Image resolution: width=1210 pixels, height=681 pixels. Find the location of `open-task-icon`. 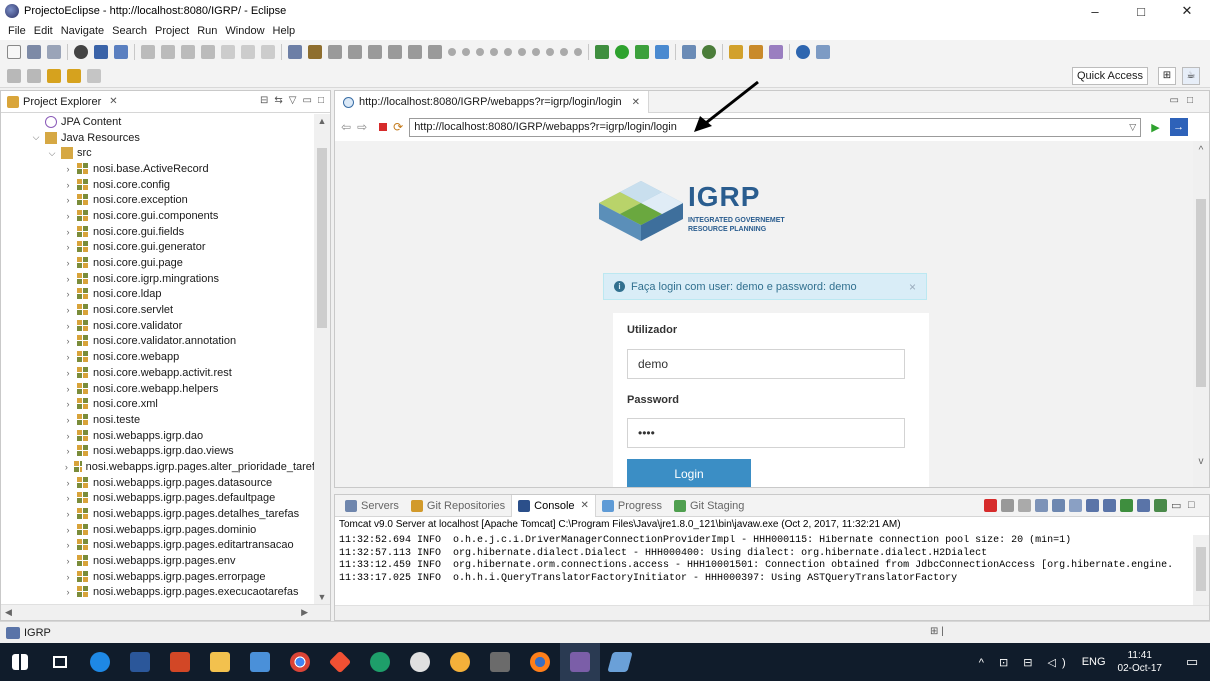

open-task-icon is located at coordinates (756, 52).